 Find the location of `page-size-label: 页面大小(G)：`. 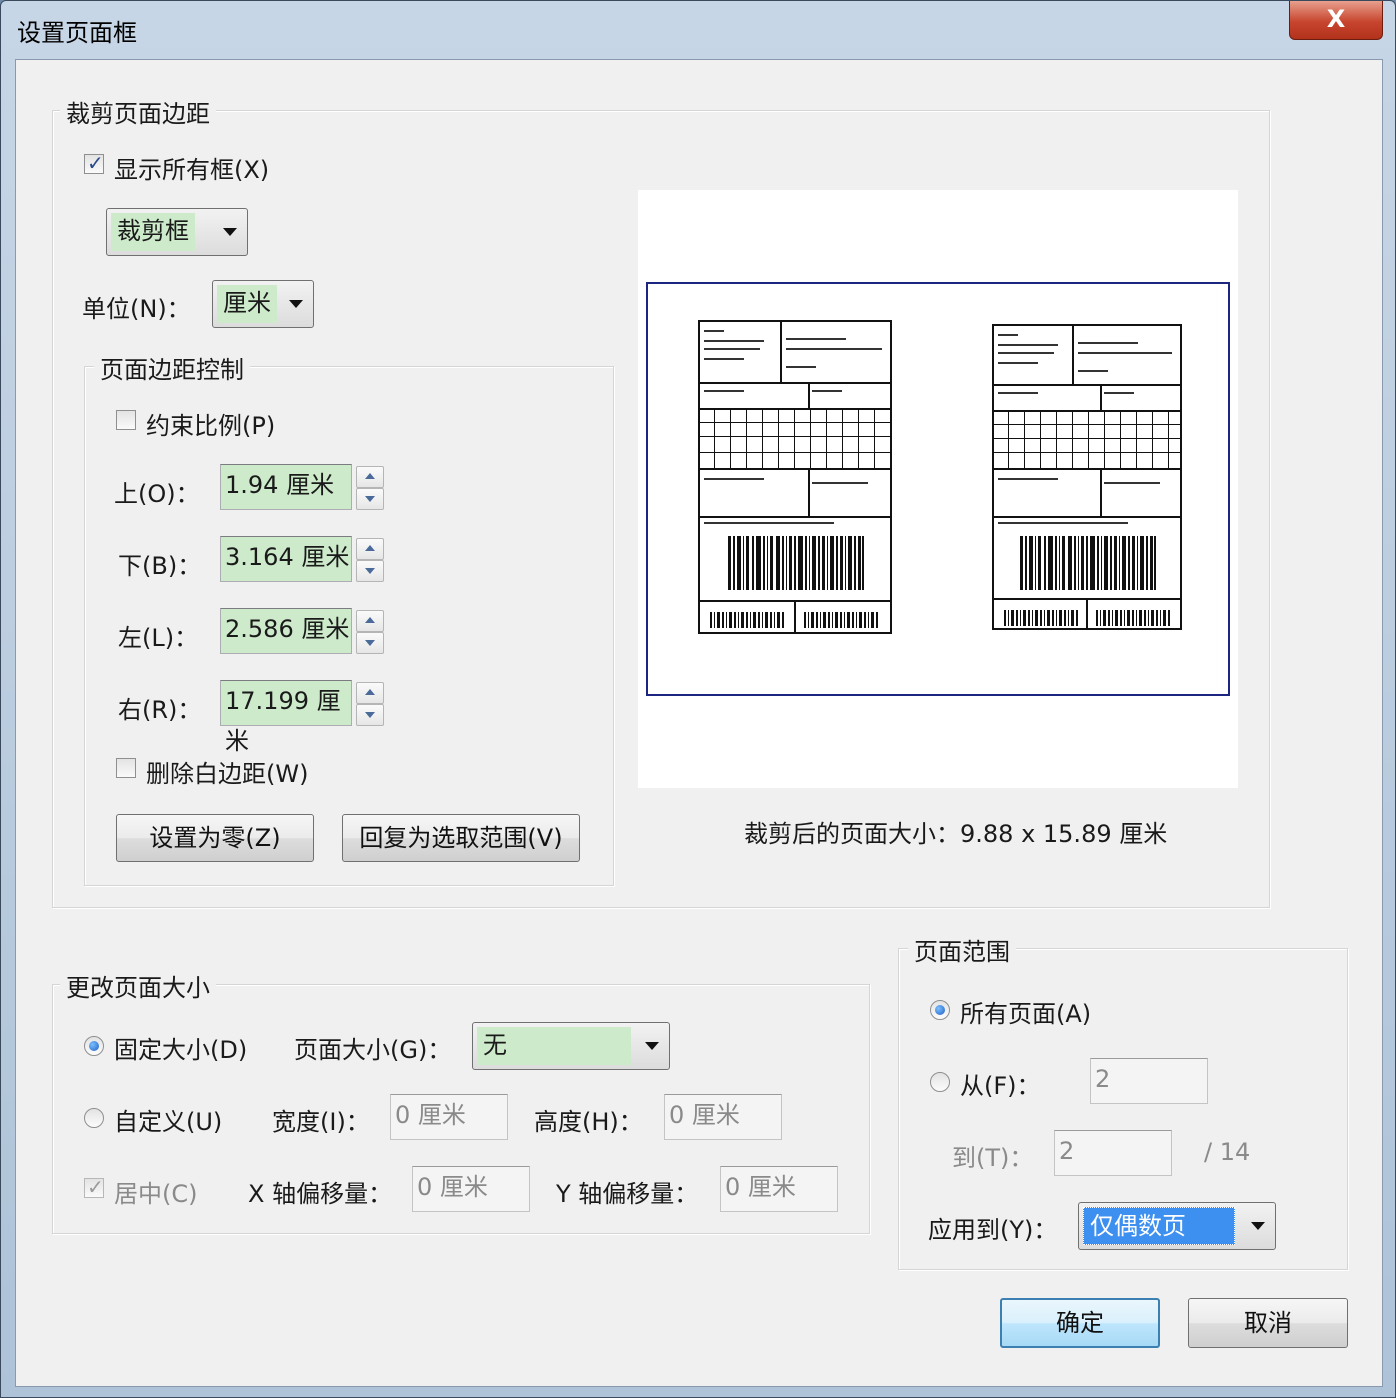

page-size-label: 页面大小(G)： is located at coordinates (373, 1050).